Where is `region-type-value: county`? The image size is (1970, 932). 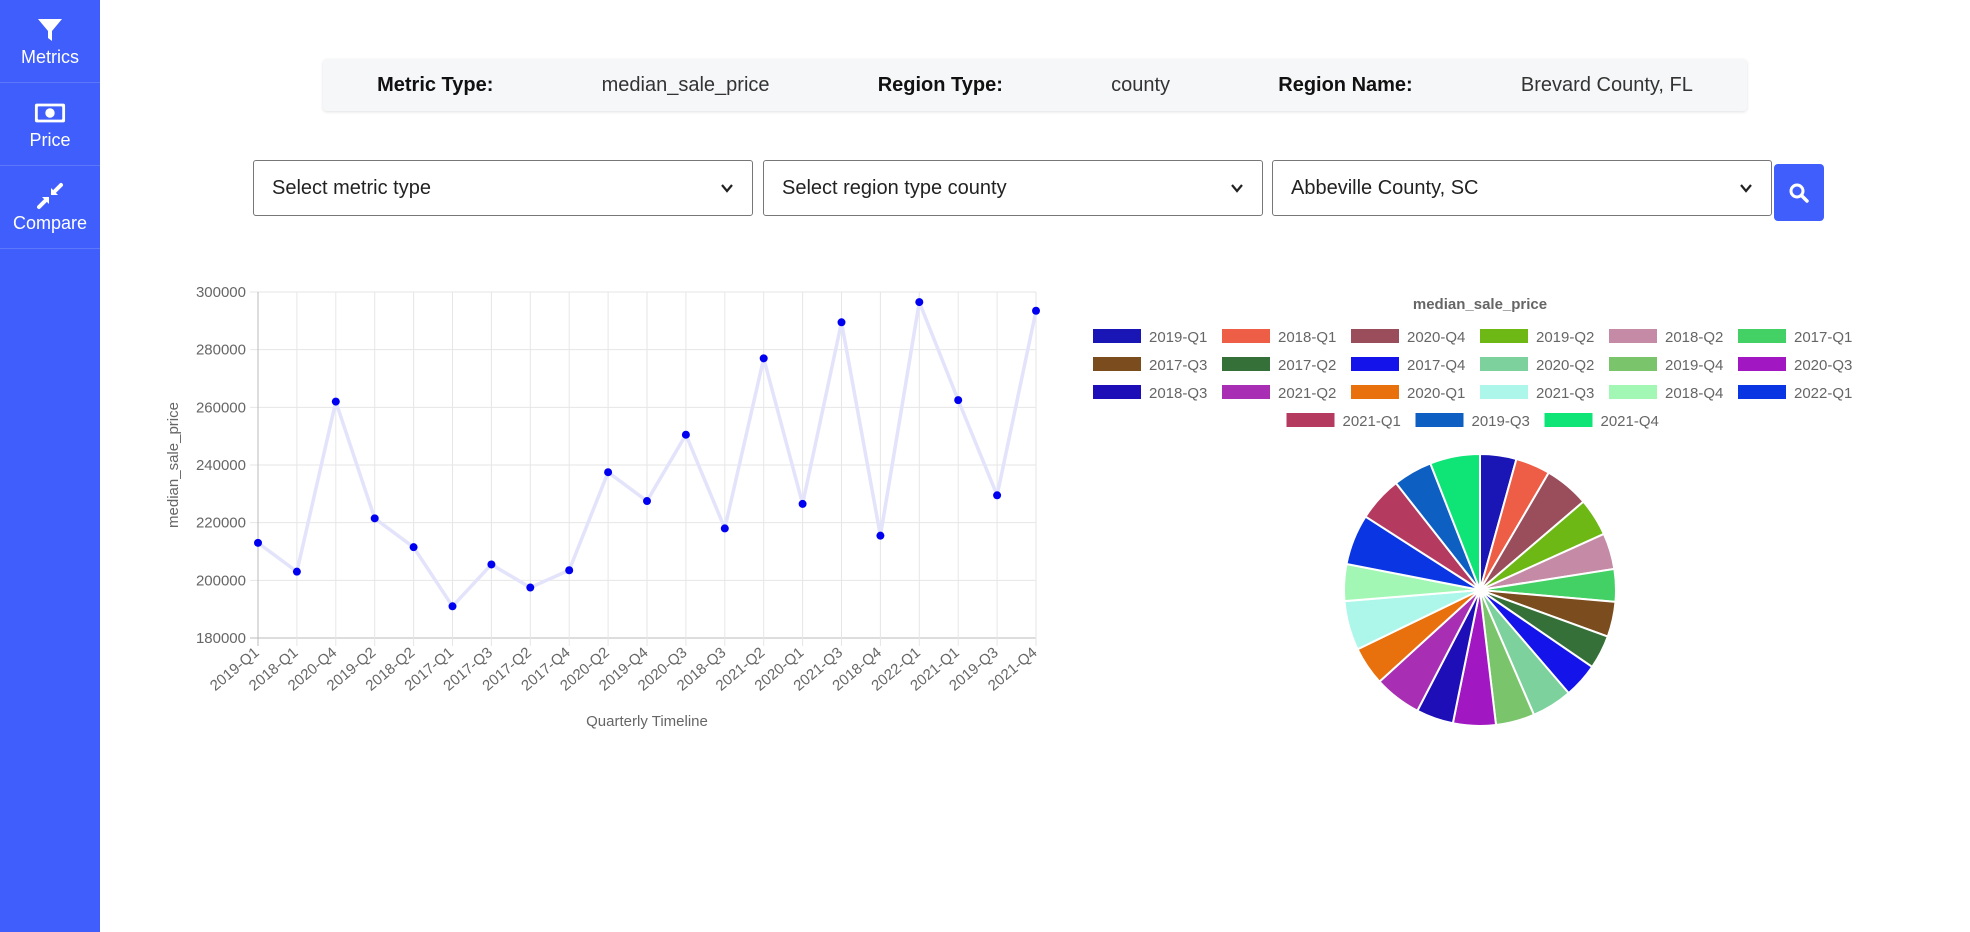 region-type-value: county is located at coordinates (1141, 84).